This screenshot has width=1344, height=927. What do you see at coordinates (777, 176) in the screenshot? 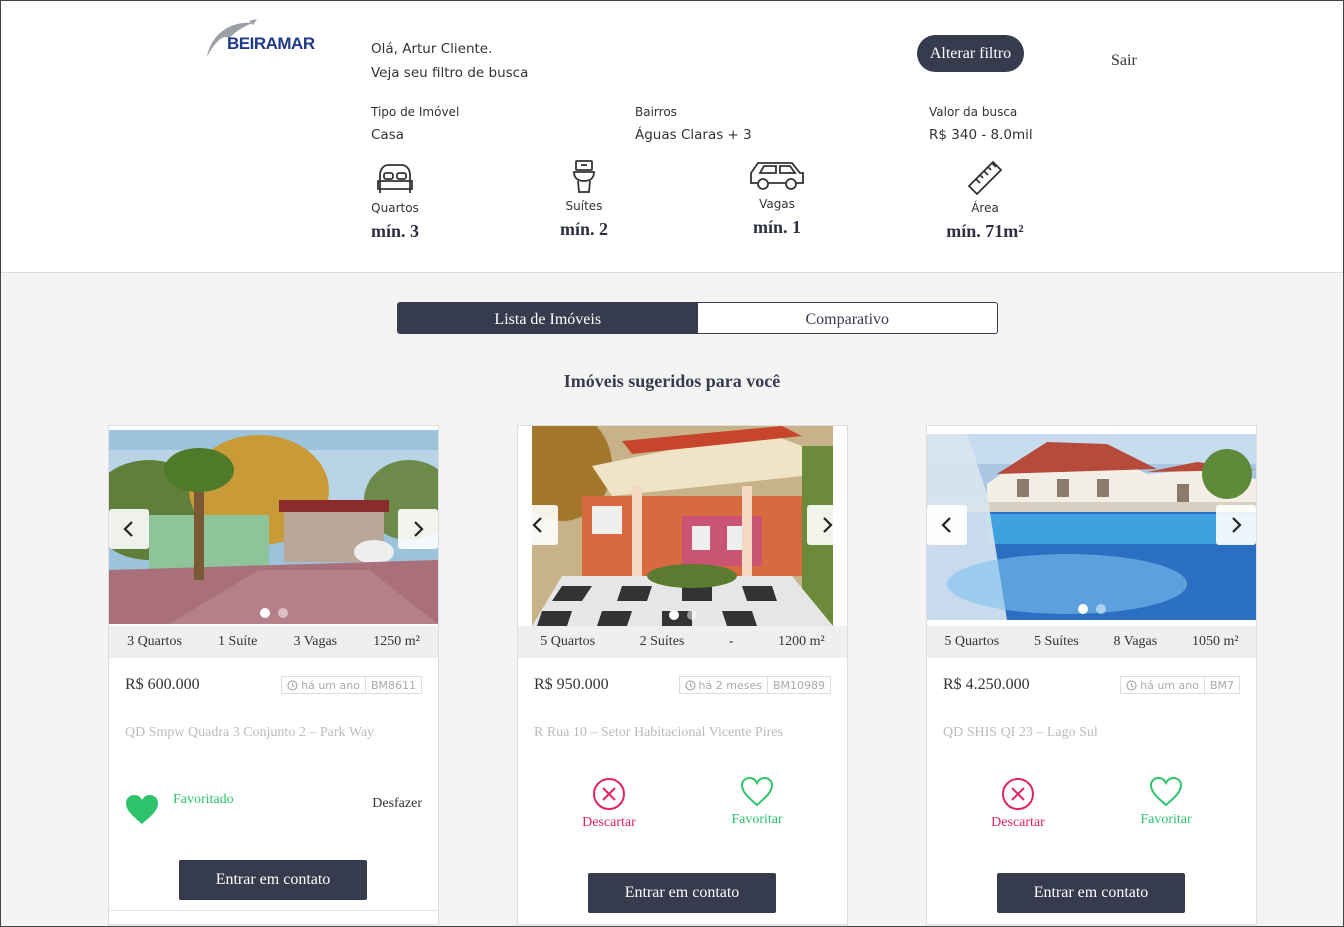
I see `car-icon` at bounding box center [777, 176].